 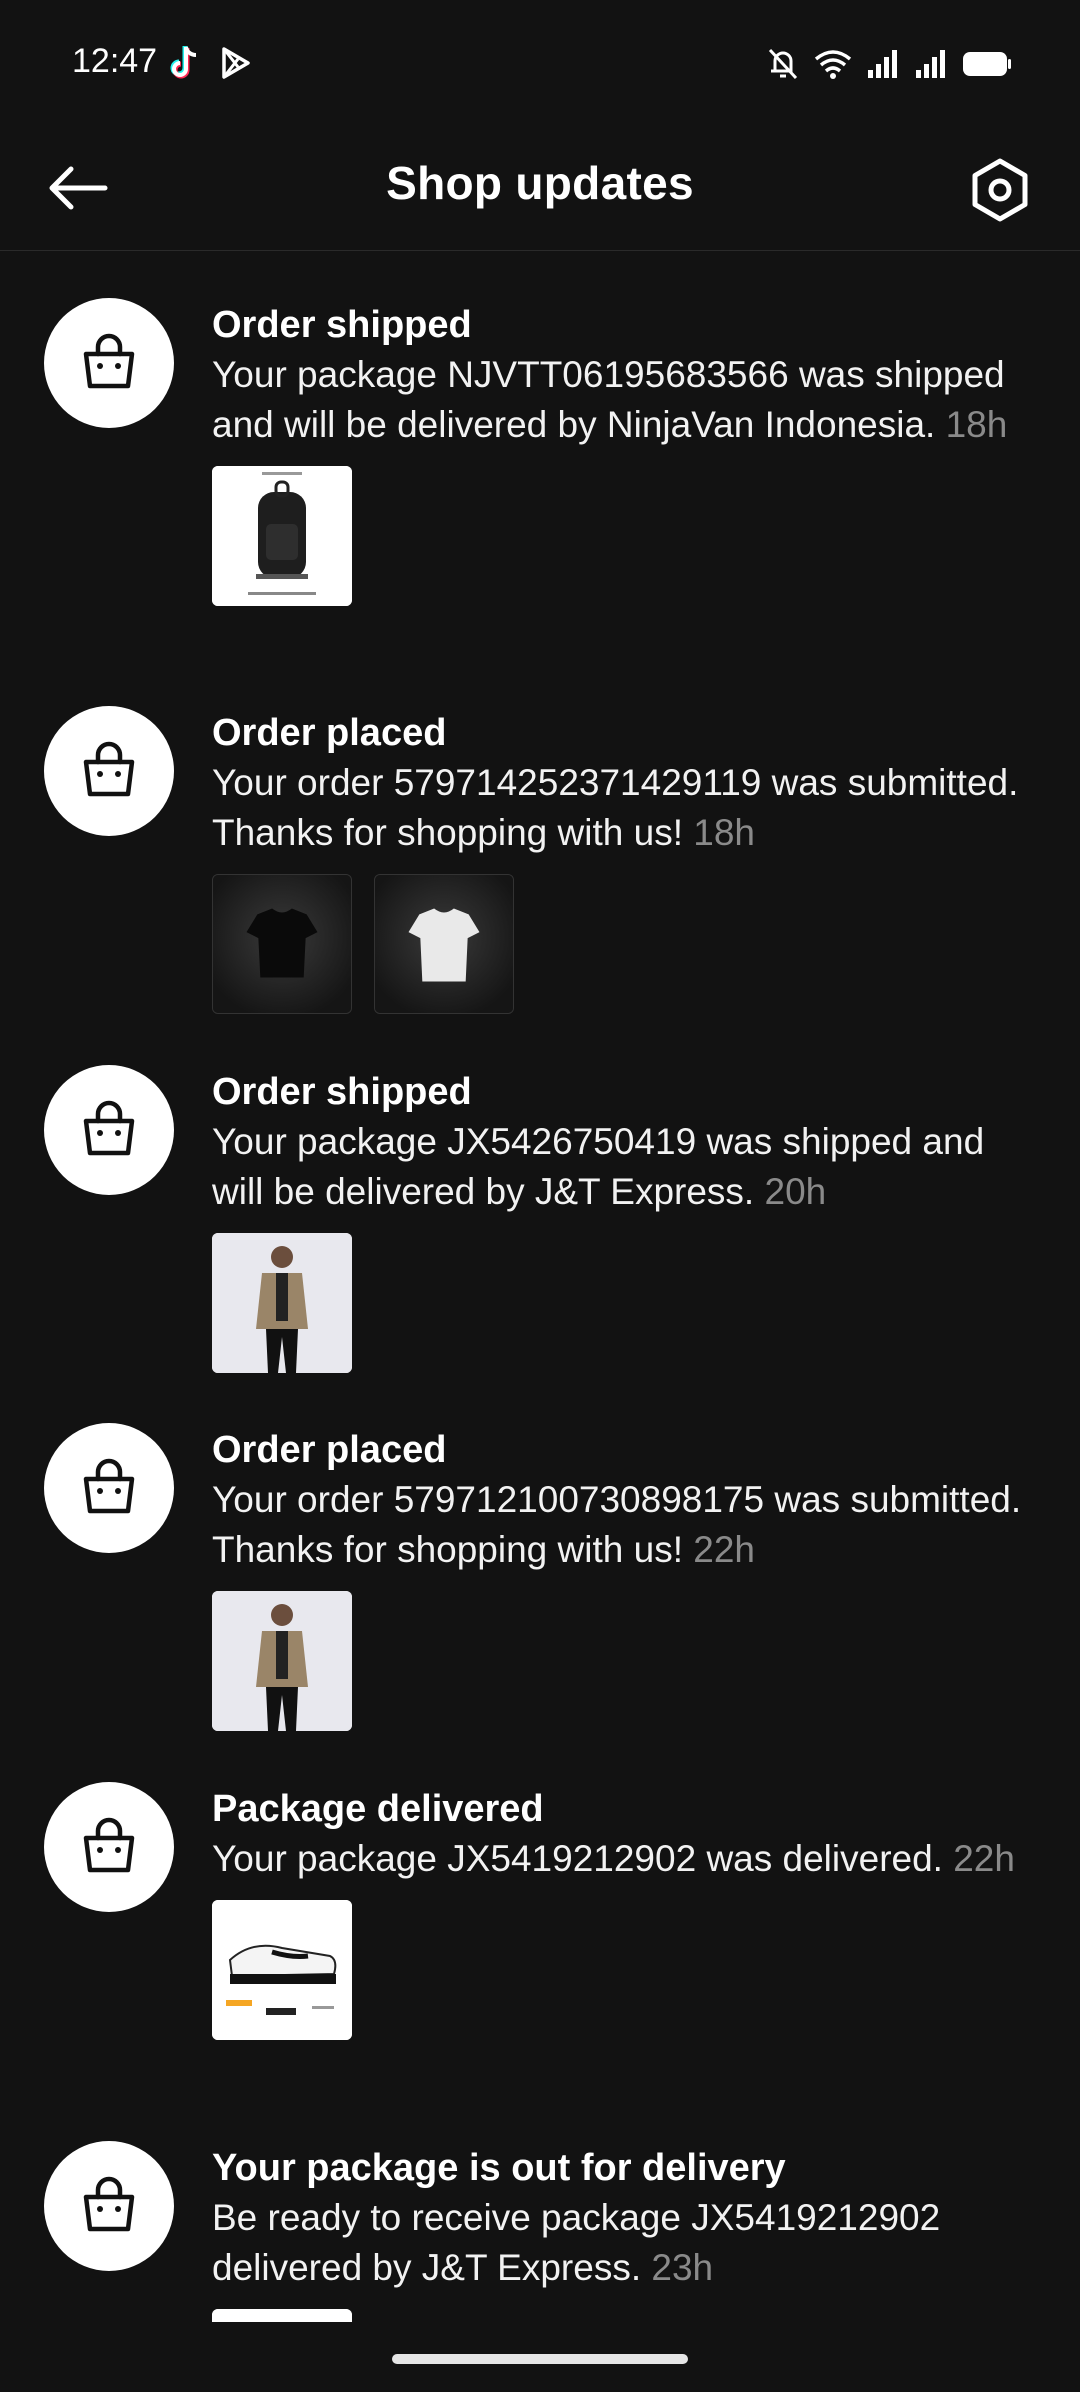 I want to click on black-tshirt-image, so click(x=282, y=944).